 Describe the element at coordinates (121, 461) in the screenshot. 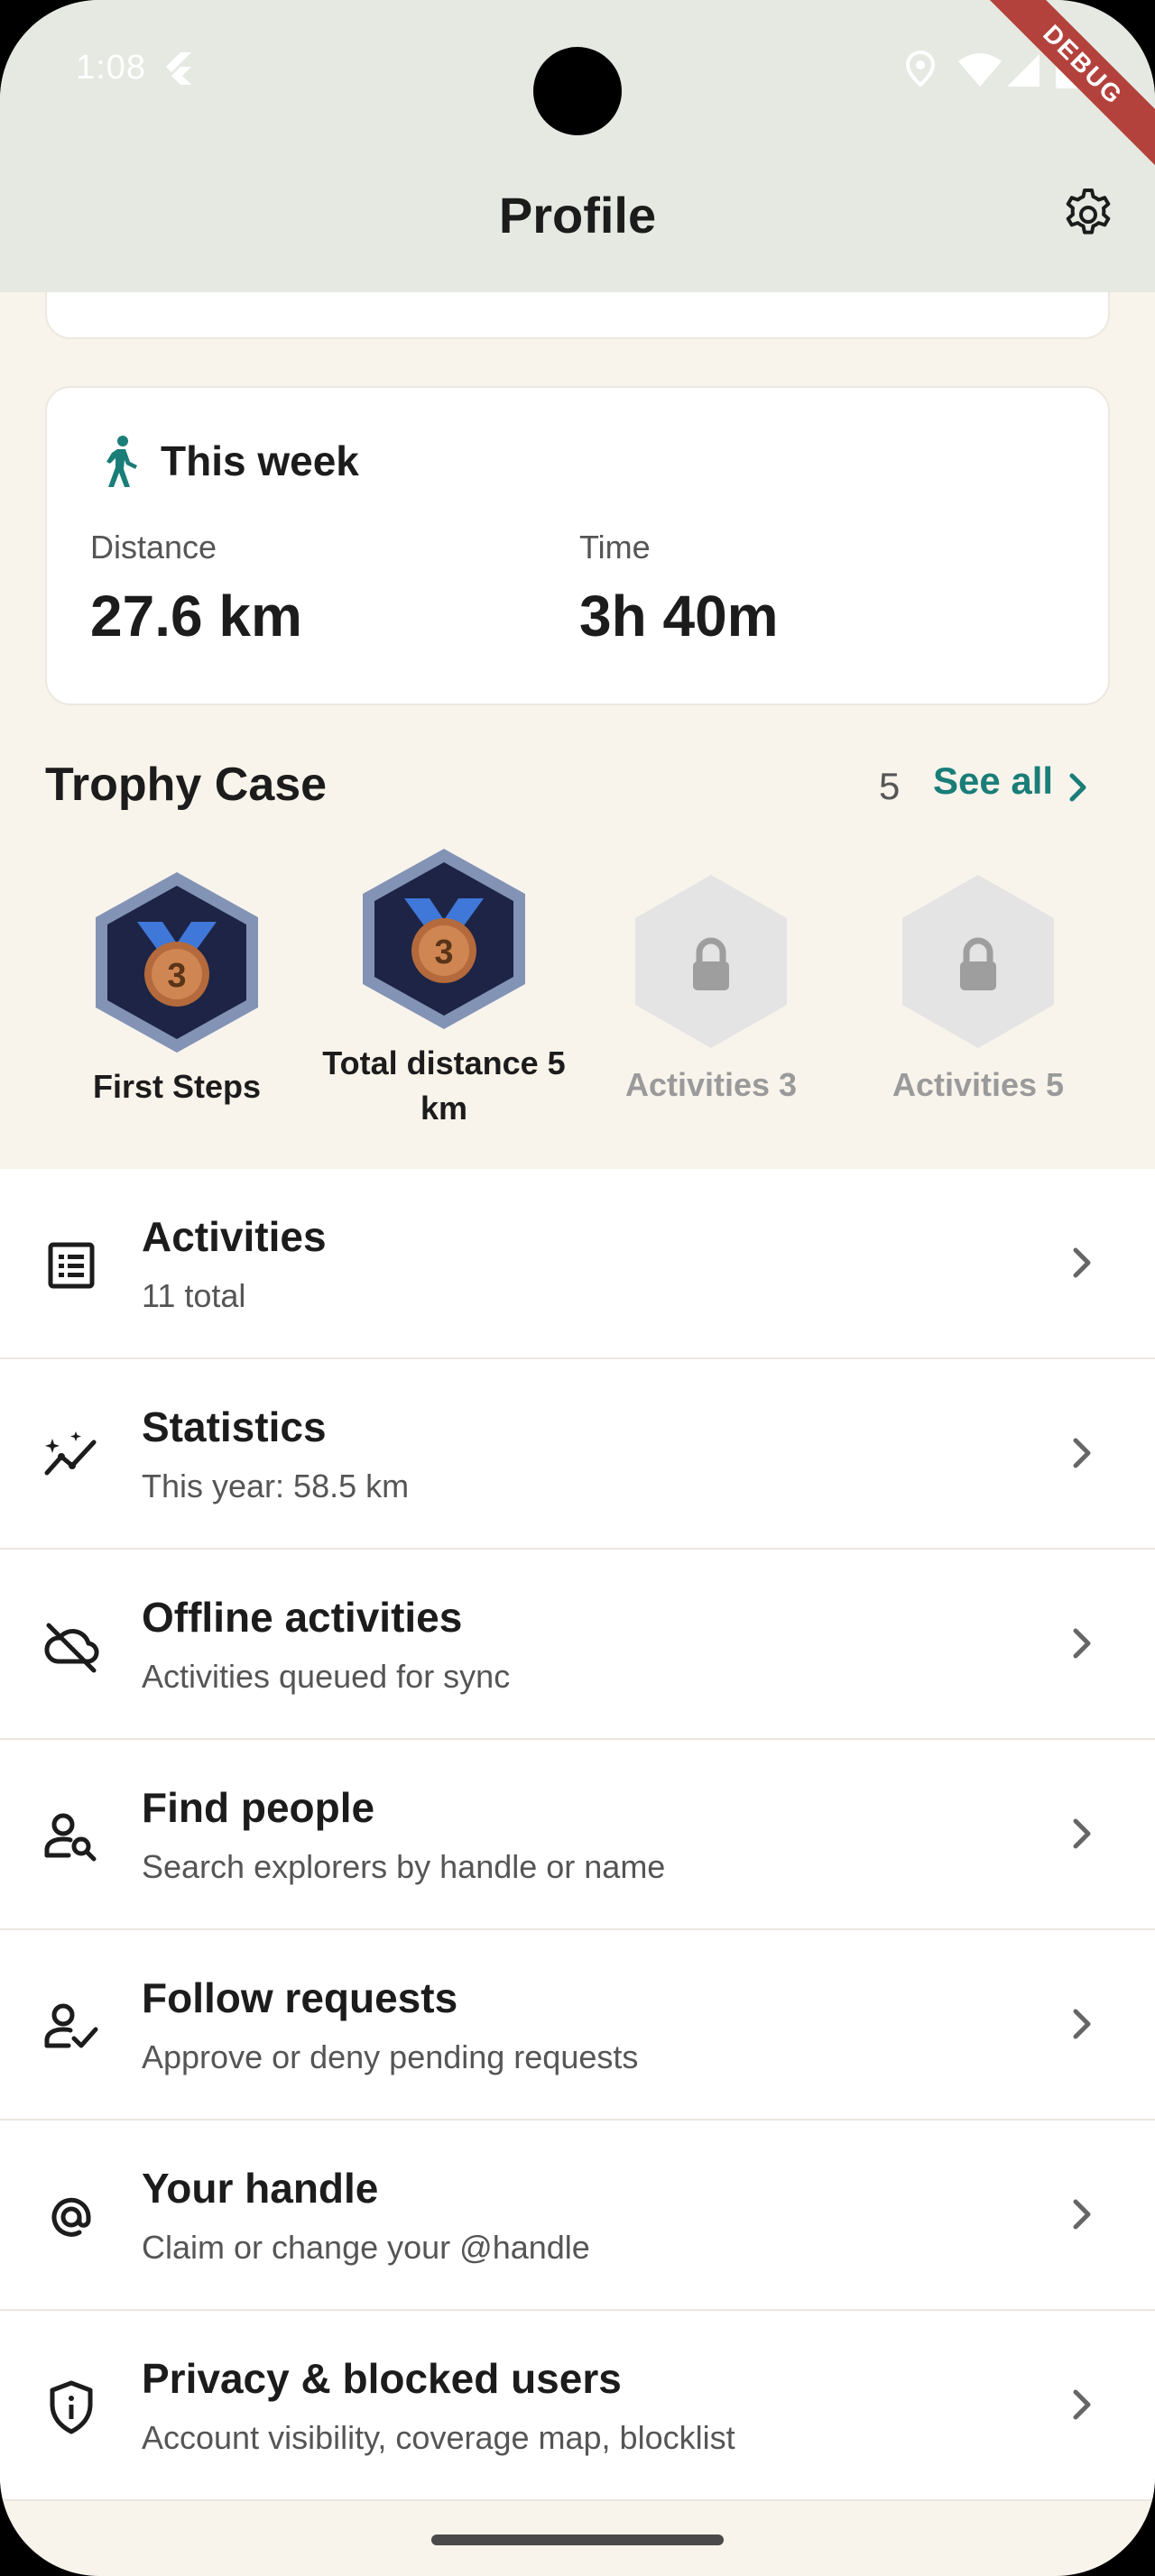

I see `walking-icon` at that location.